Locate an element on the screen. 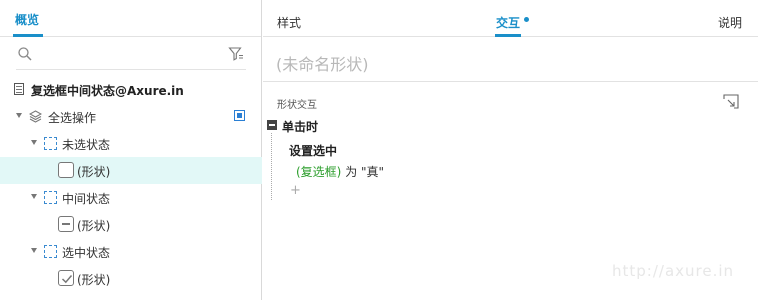  action-detail: (复选框) 为 "真" is located at coordinates (340, 171).